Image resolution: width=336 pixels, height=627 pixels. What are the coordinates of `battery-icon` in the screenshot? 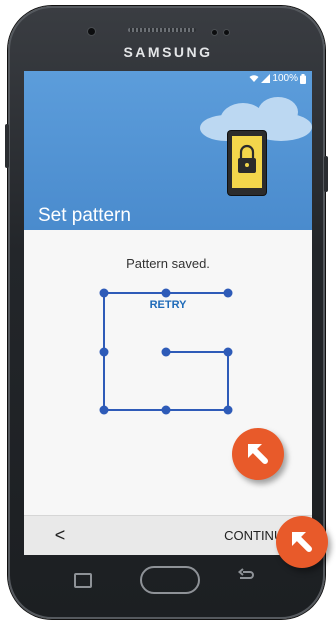 It's located at (303, 78).